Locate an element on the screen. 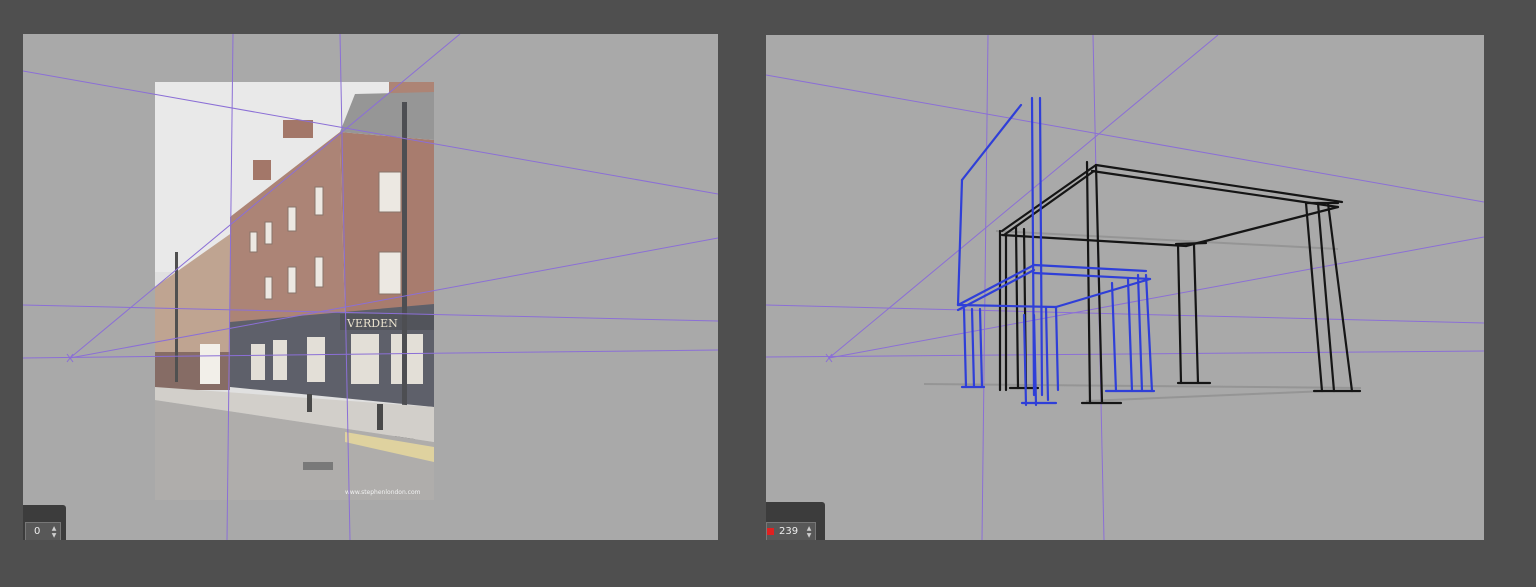  frame-counter-panel: 0 ▲ ▼ is located at coordinates (44, 522).